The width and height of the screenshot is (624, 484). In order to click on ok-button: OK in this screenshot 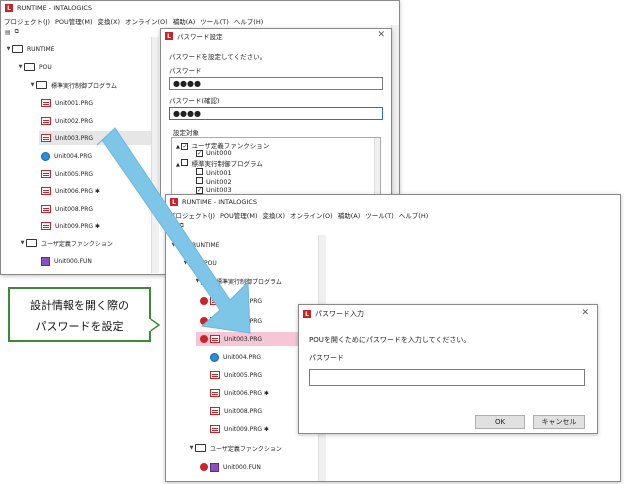, I will do `click(500, 422)`.